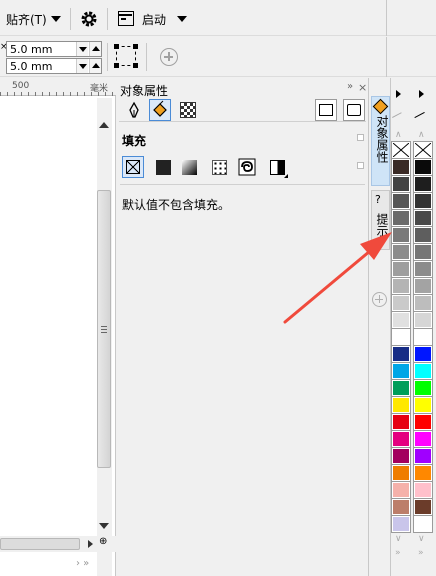 The height and width of the screenshot is (576, 436). I want to click on snap-dropdown-icon, so click(56, 19).